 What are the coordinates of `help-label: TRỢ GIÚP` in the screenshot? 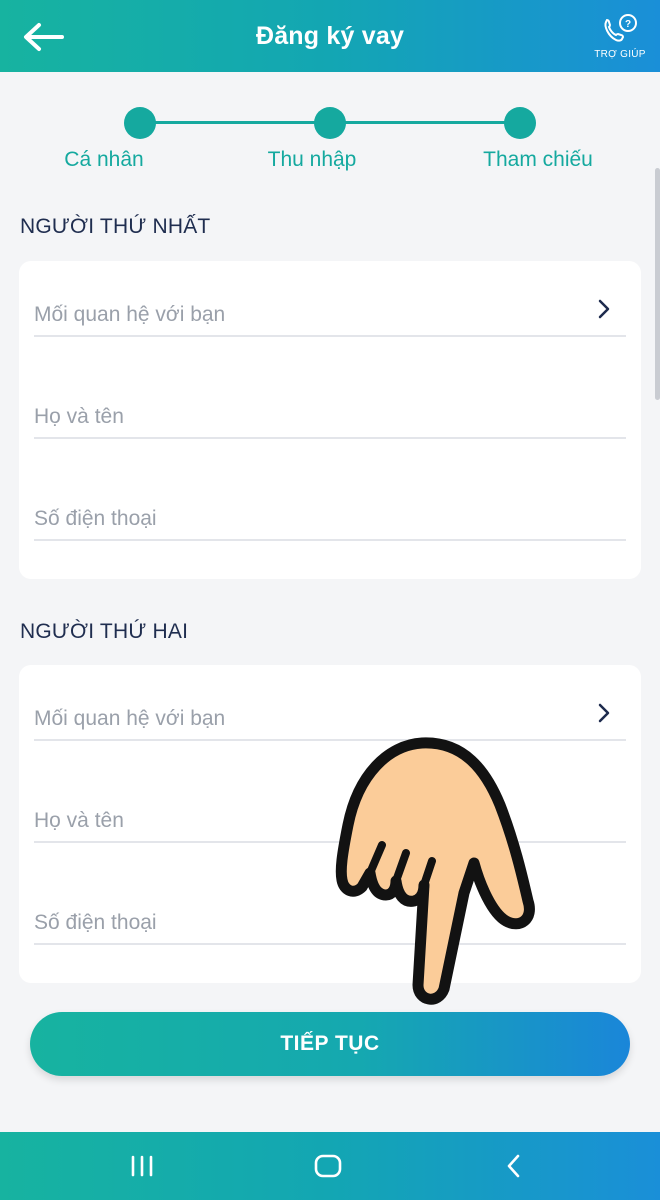 It's located at (620, 54).